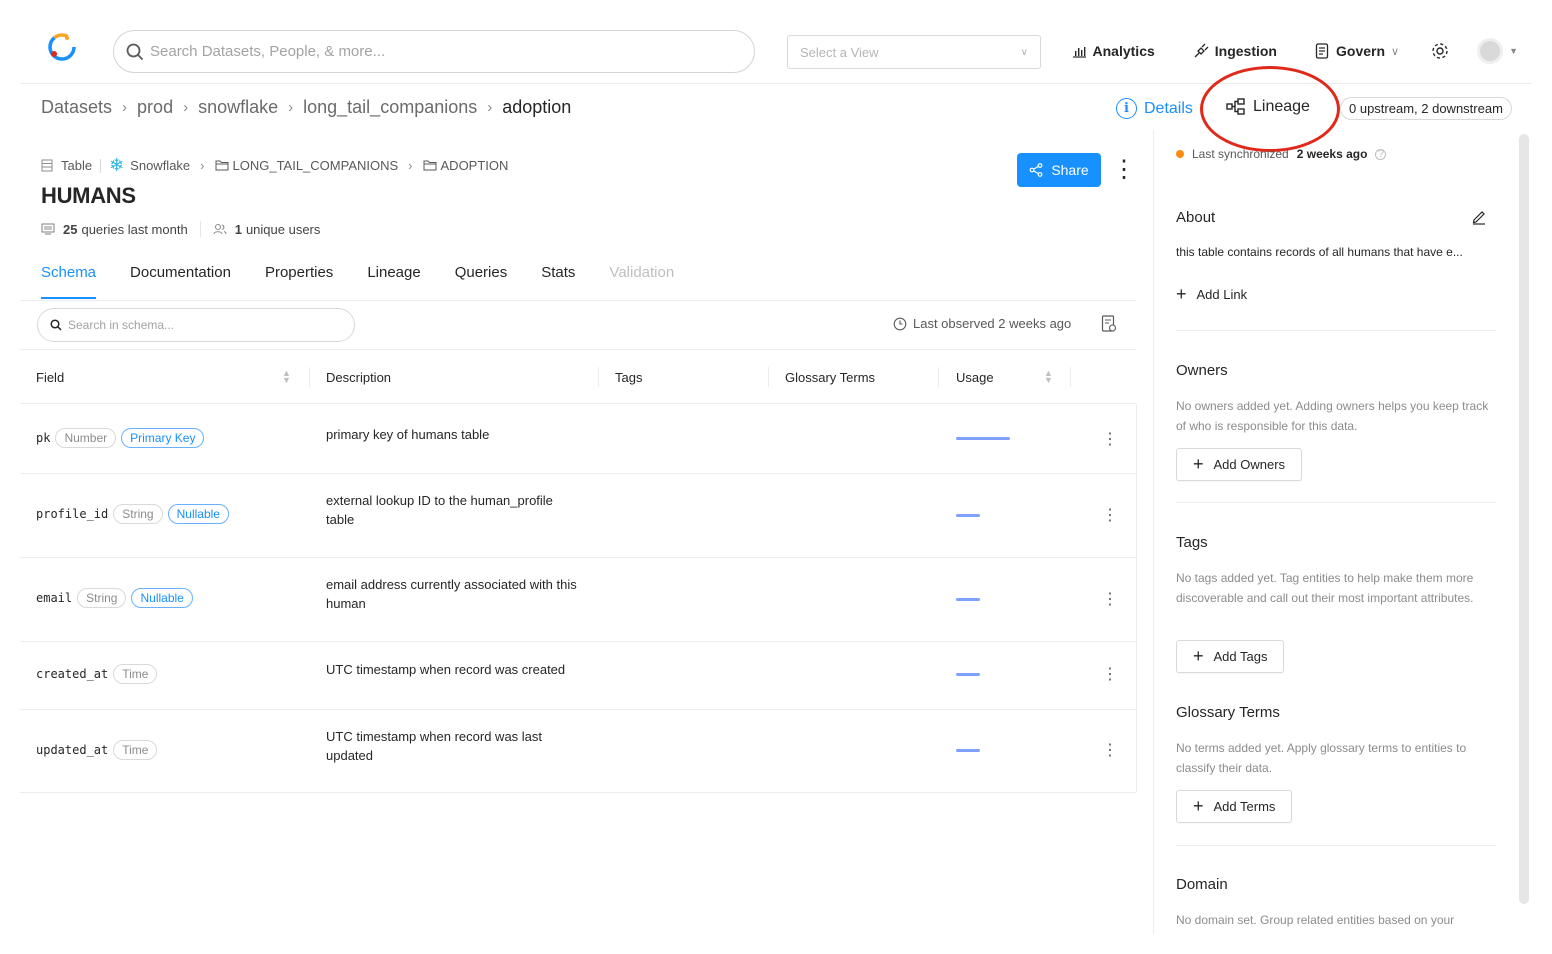 The image size is (1552, 954). What do you see at coordinates (120, 438) in the screenshot?
I see `field-cell: pk Number Primary Key` at bounding box center [120, 438].